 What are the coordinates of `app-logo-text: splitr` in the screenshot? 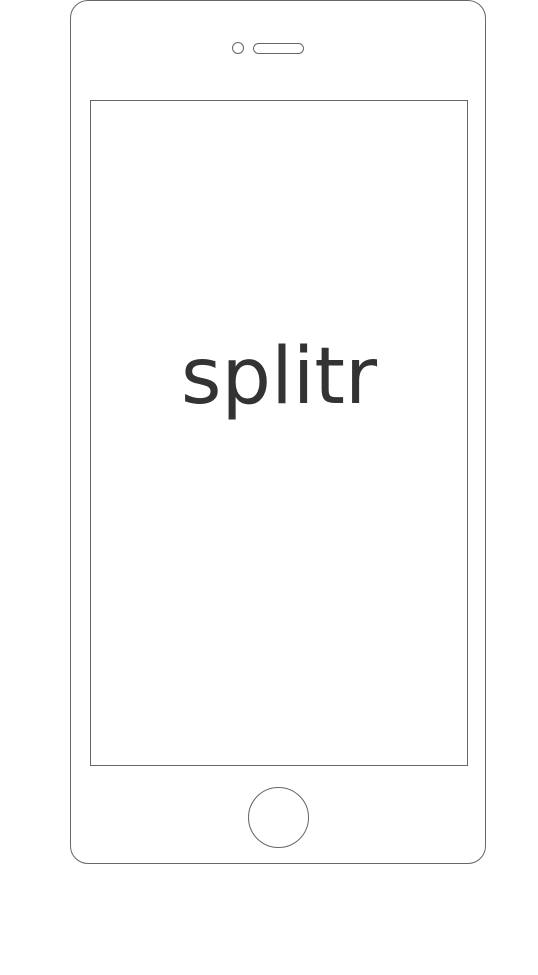 It's located at (279, 377).